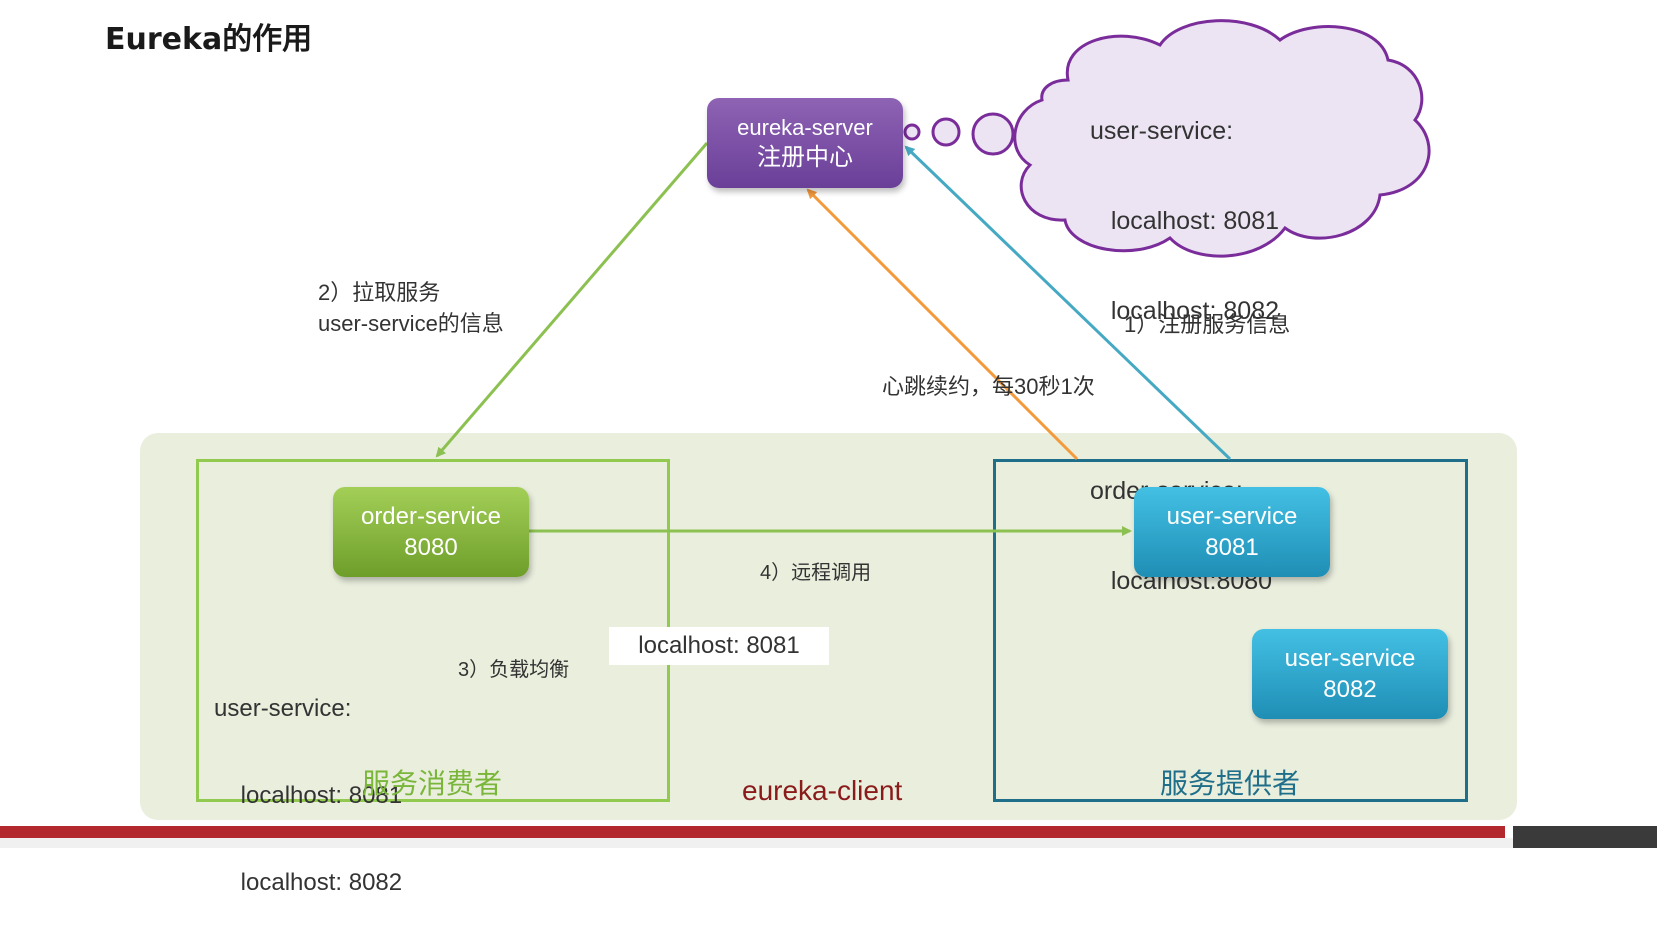 The image size is (1657, 926). I want to click on player-controls-strip, so click(828, 843).